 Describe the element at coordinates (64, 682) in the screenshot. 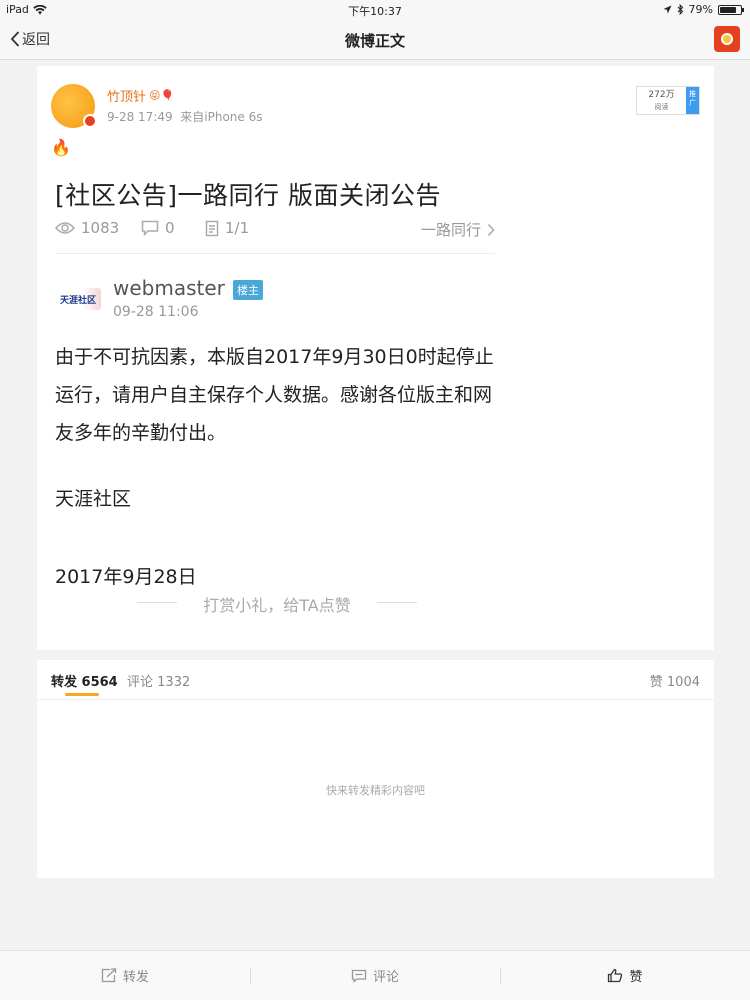

I see `tab-repost-label: 转发` at that location.